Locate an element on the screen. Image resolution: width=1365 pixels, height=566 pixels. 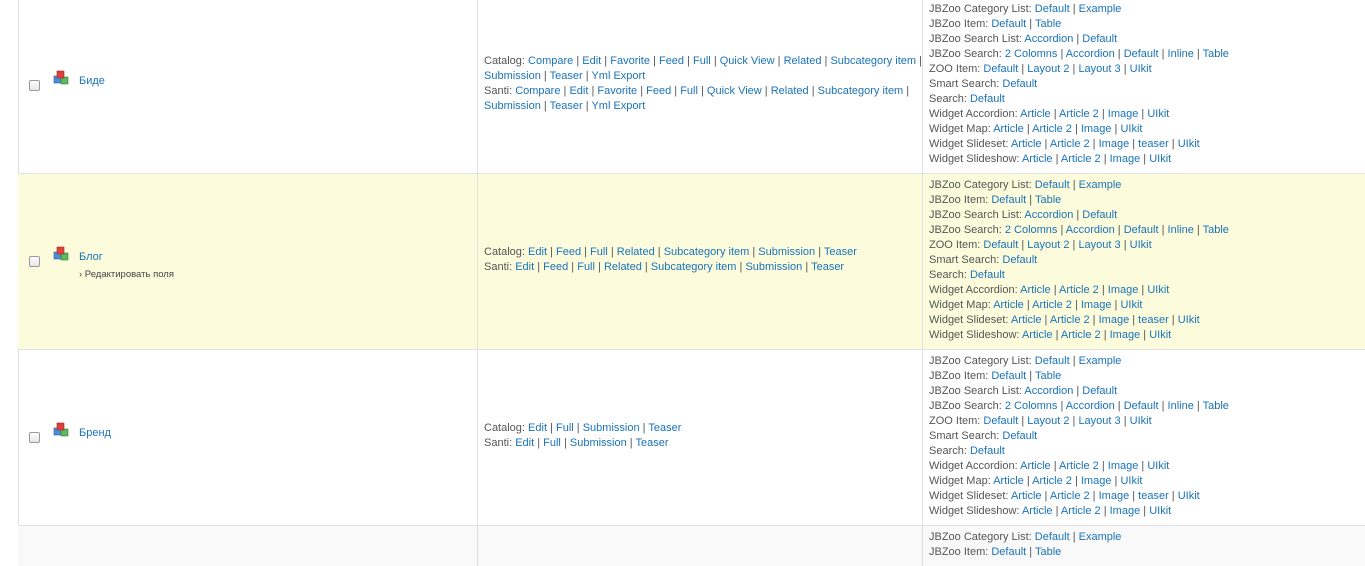
layout-link: Compare is located at coordinates (550, 61).